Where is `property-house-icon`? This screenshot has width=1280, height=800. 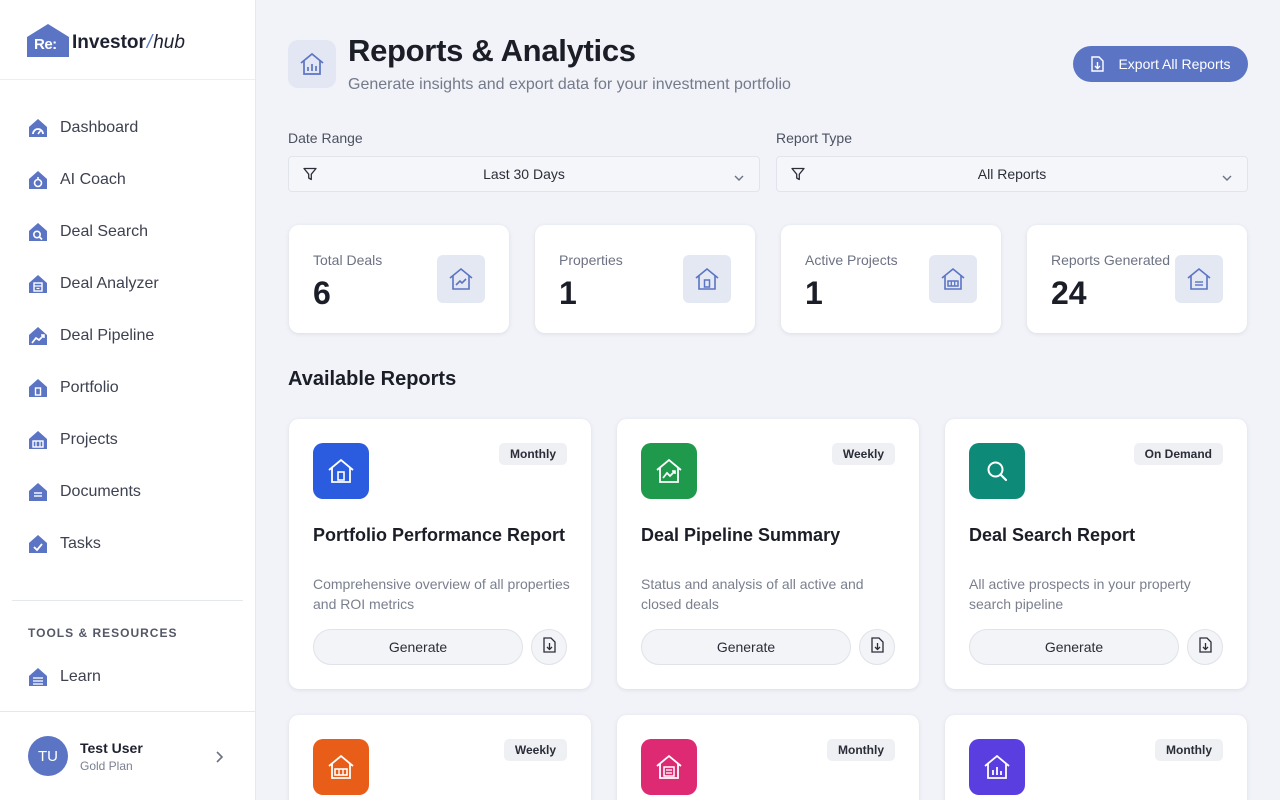
property-house-icon is located at coordinates (707, 279).